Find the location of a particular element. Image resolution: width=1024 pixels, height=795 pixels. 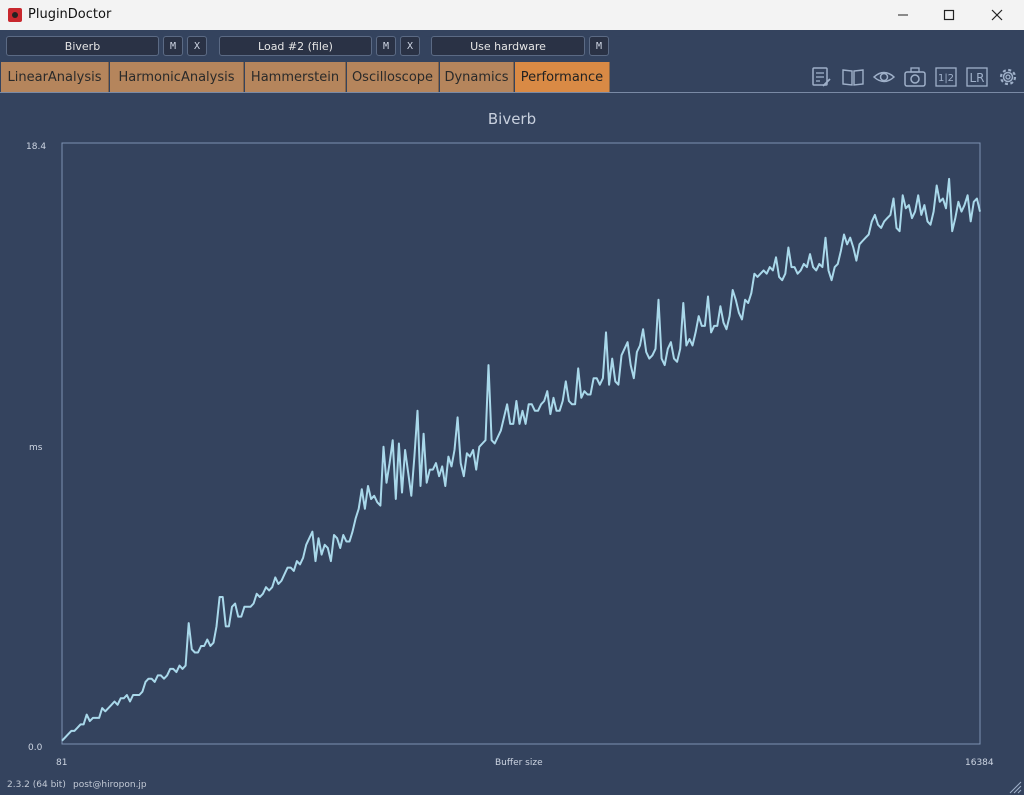

resize-grip-icon is located at coordinates (1015, 787).